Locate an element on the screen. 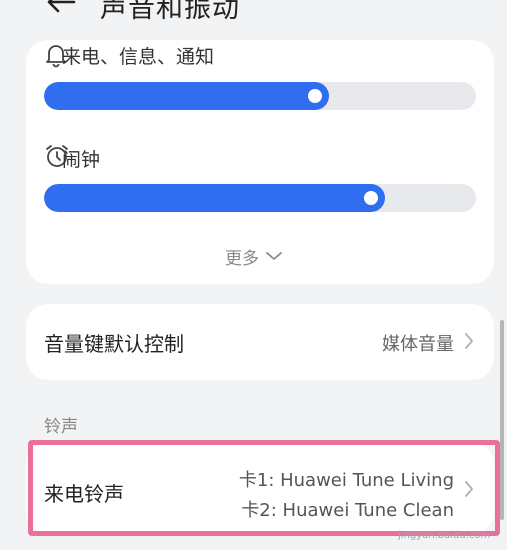 Image resolution: width=507 pixels, height=550 pixels. volume-key-value: 媒体音量 is located at coordinates (418, 344).